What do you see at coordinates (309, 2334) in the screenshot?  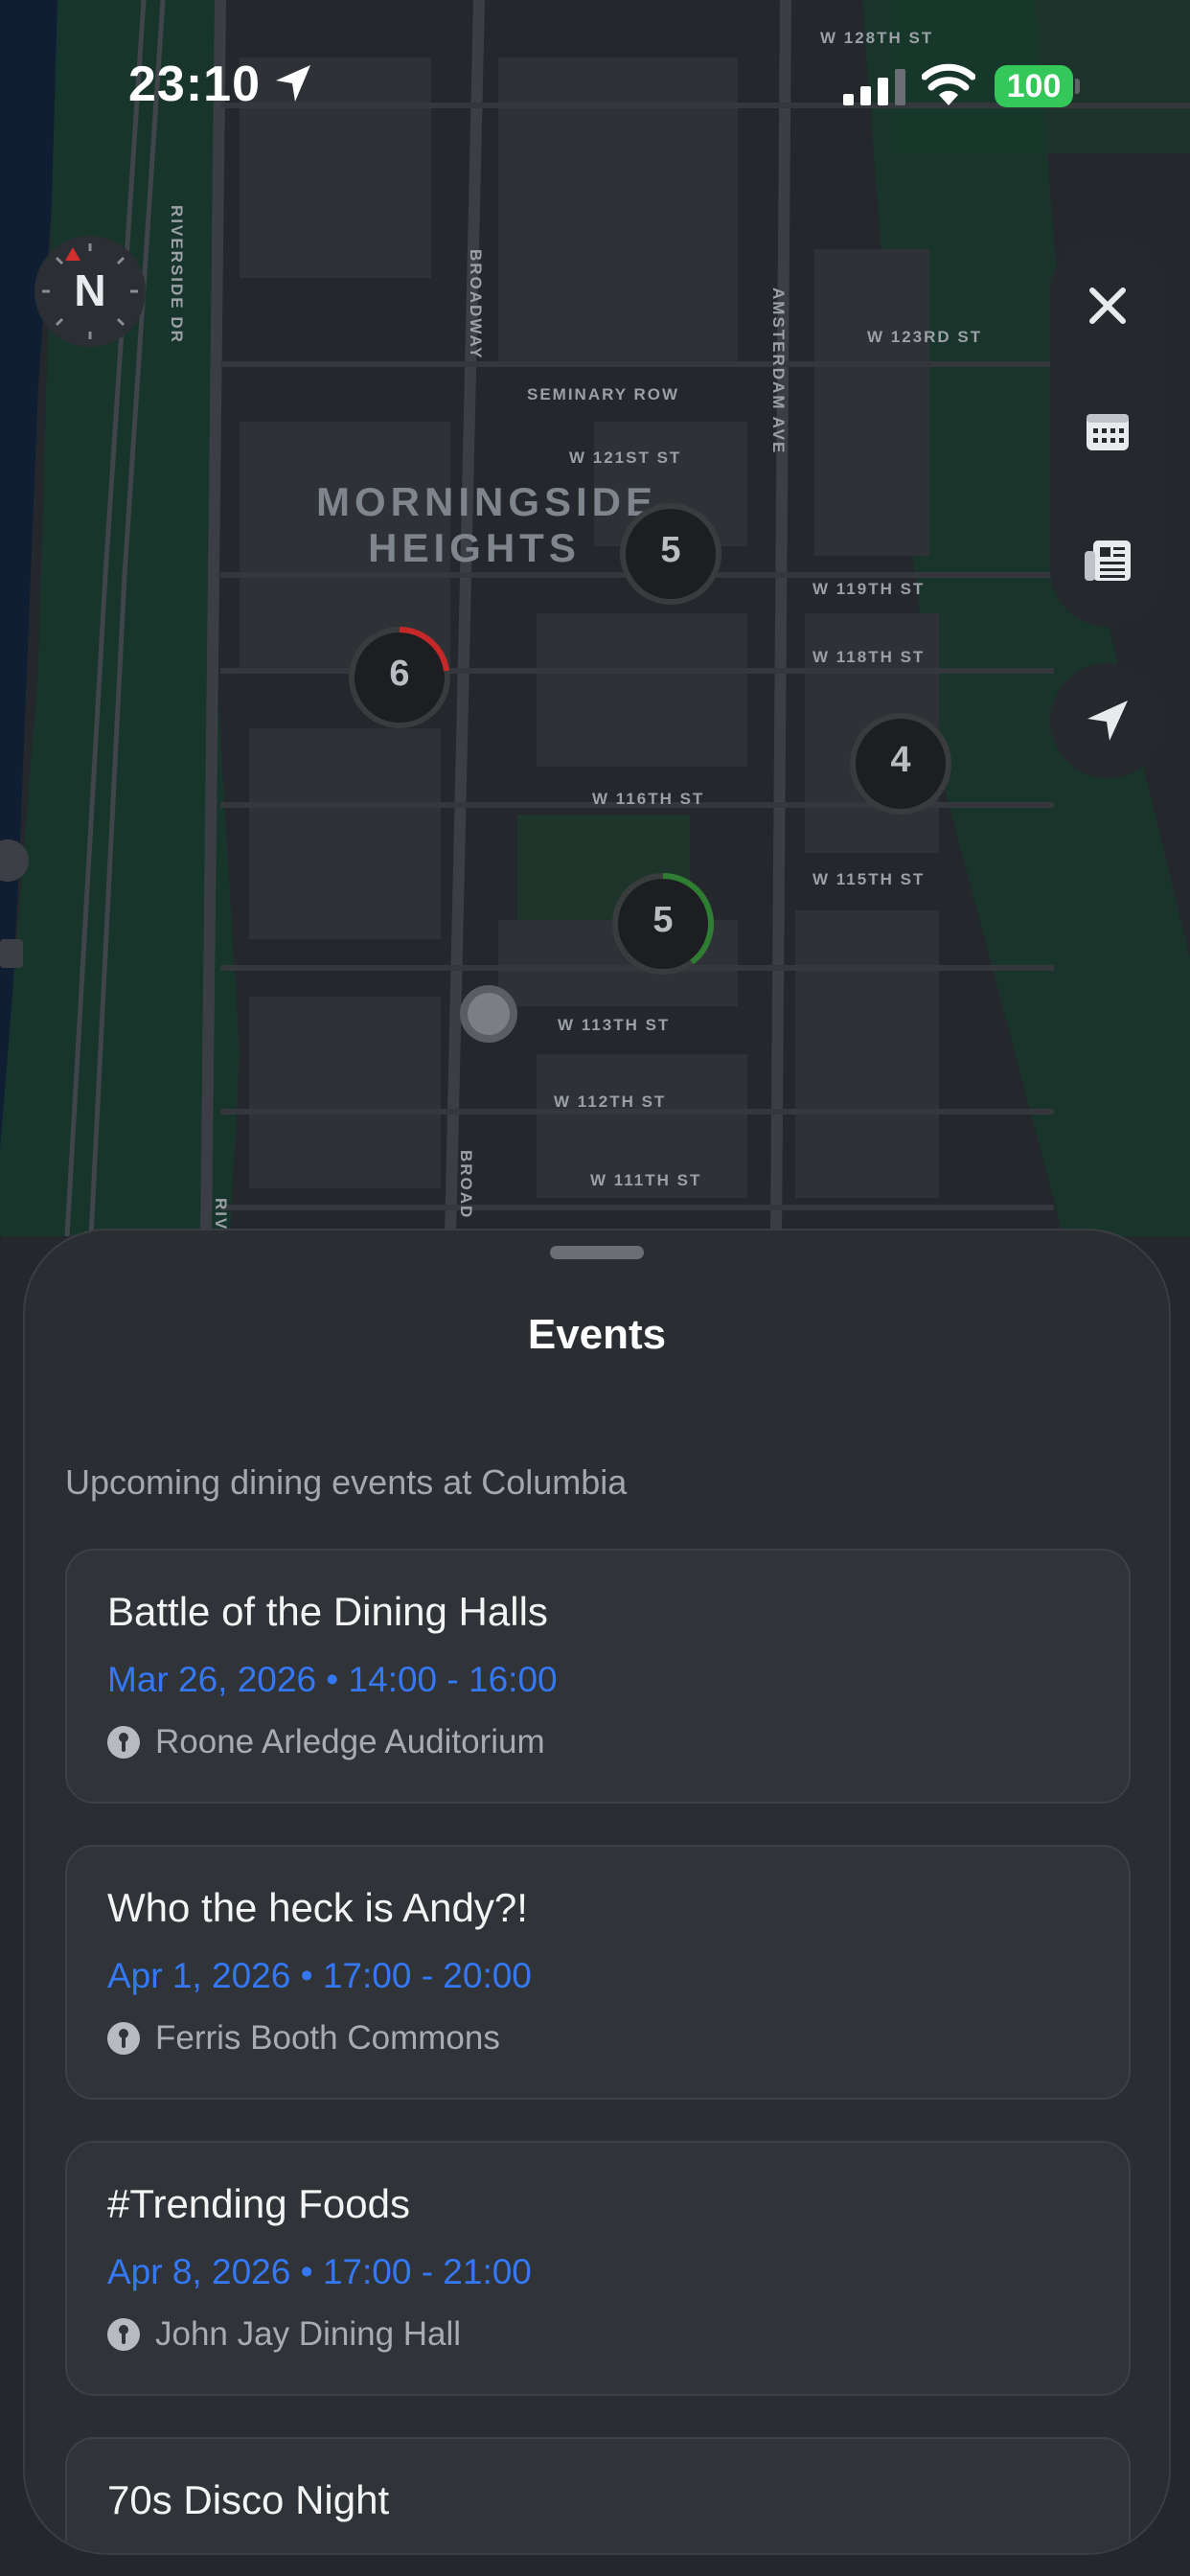 I see `event-location-name: John Jay Dining Hall` at bounding box center [309, 2334].